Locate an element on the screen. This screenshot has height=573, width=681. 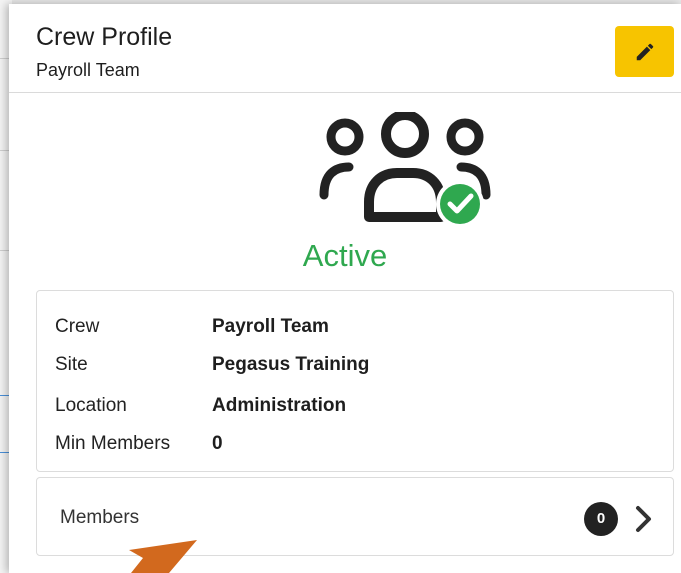
detail-value: Pegasus Training is located at coordinates (291, 364).